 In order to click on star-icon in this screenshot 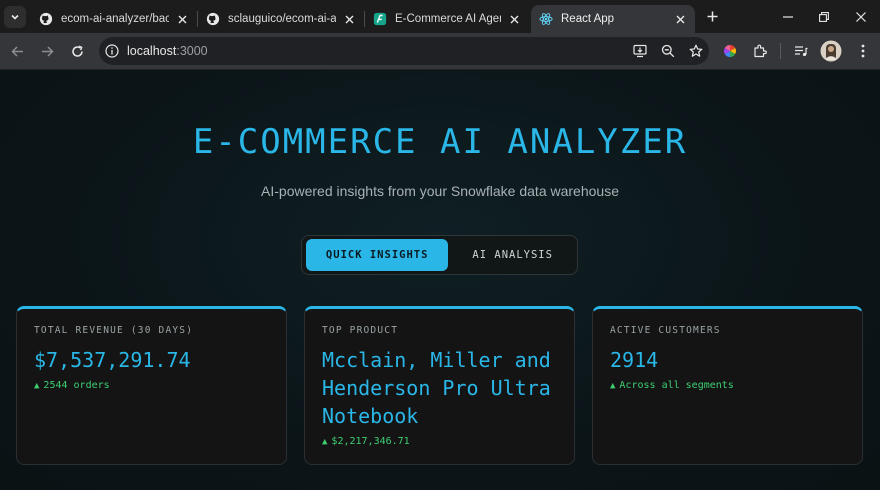, I will do `click(696, 50)`.